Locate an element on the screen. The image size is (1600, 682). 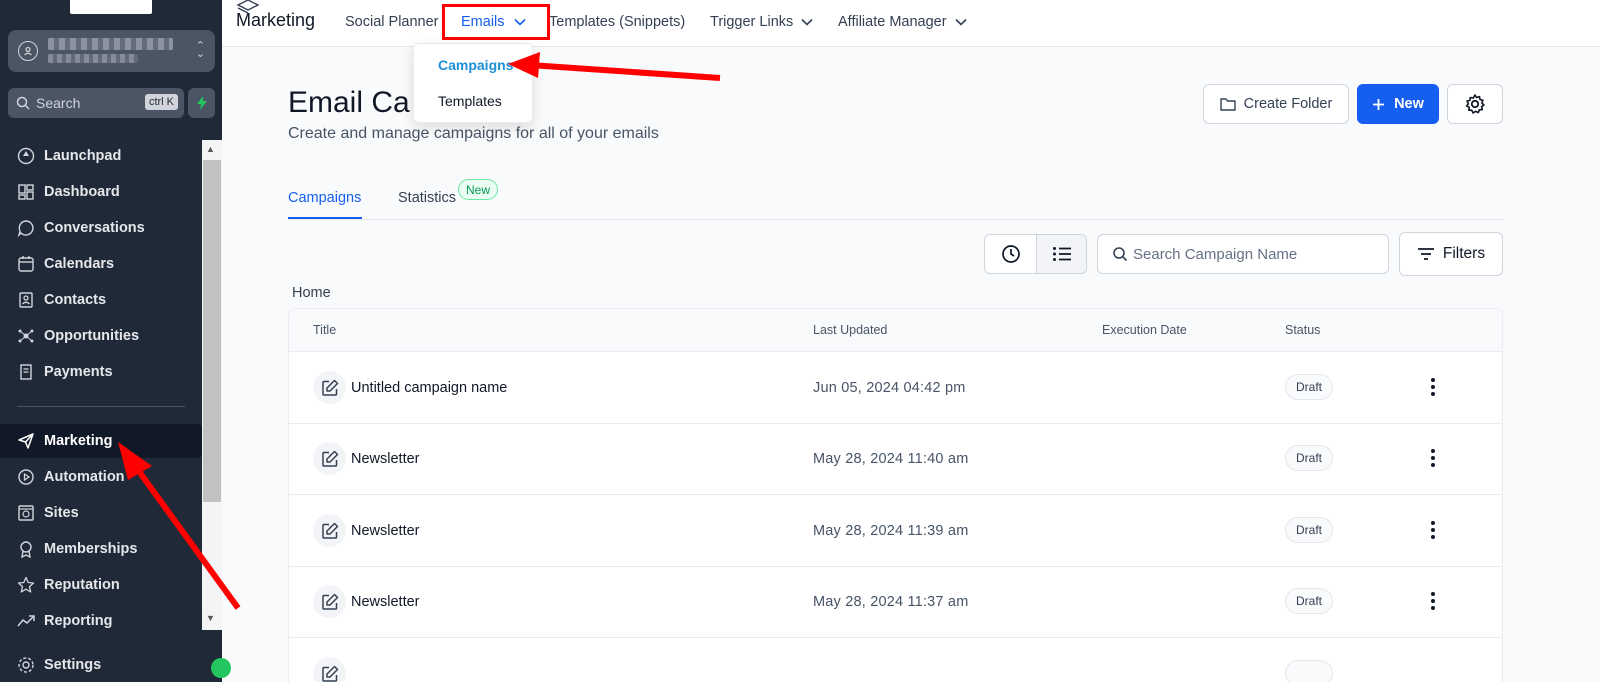
tabs-divider is located at coordinates (895, 219).